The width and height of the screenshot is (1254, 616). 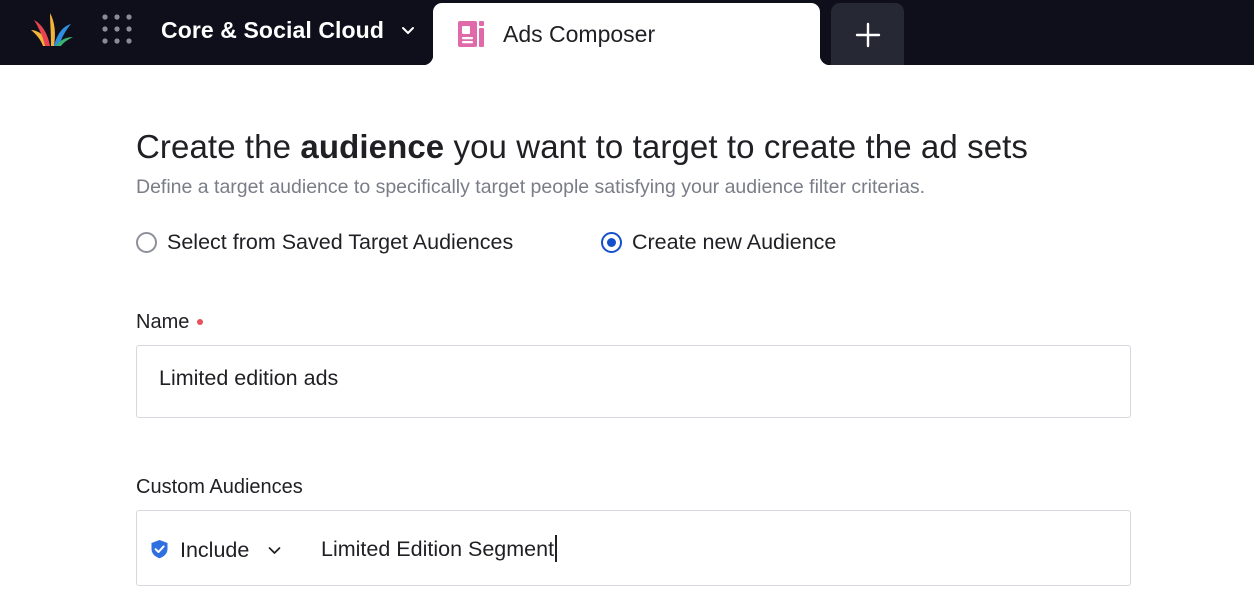 I want to click on plus-icon, so click(x=868, y=35).